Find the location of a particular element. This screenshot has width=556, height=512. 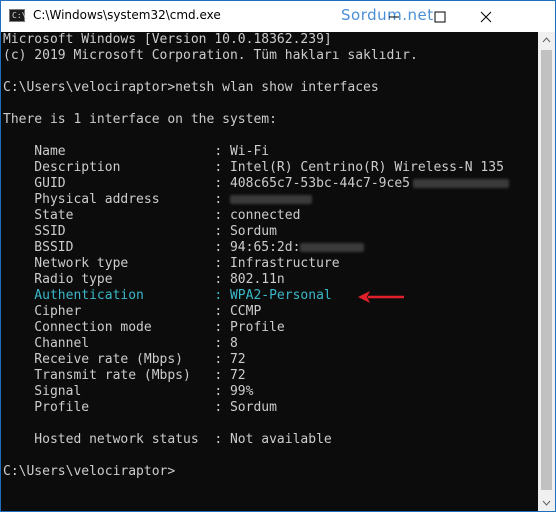

close-icon is located at coordinates (486, 16).